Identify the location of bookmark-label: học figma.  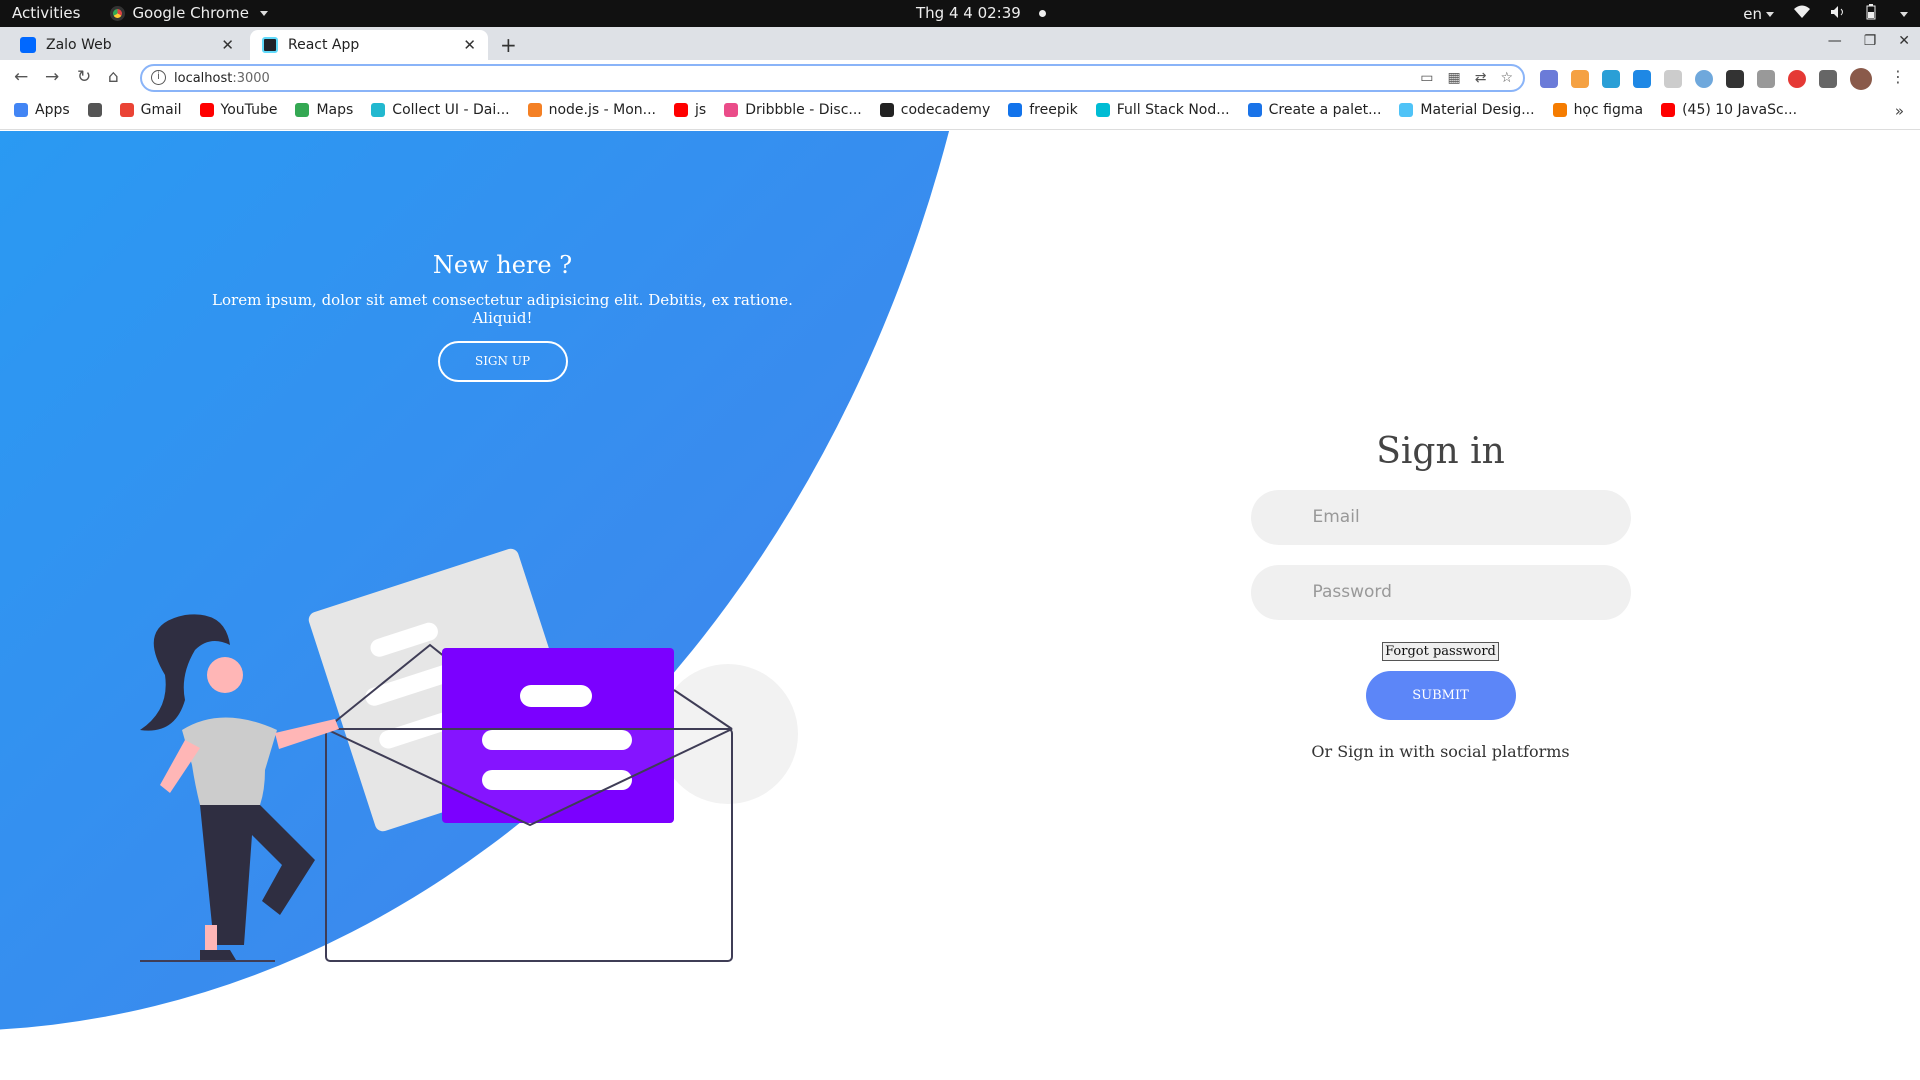
(1608, 110).